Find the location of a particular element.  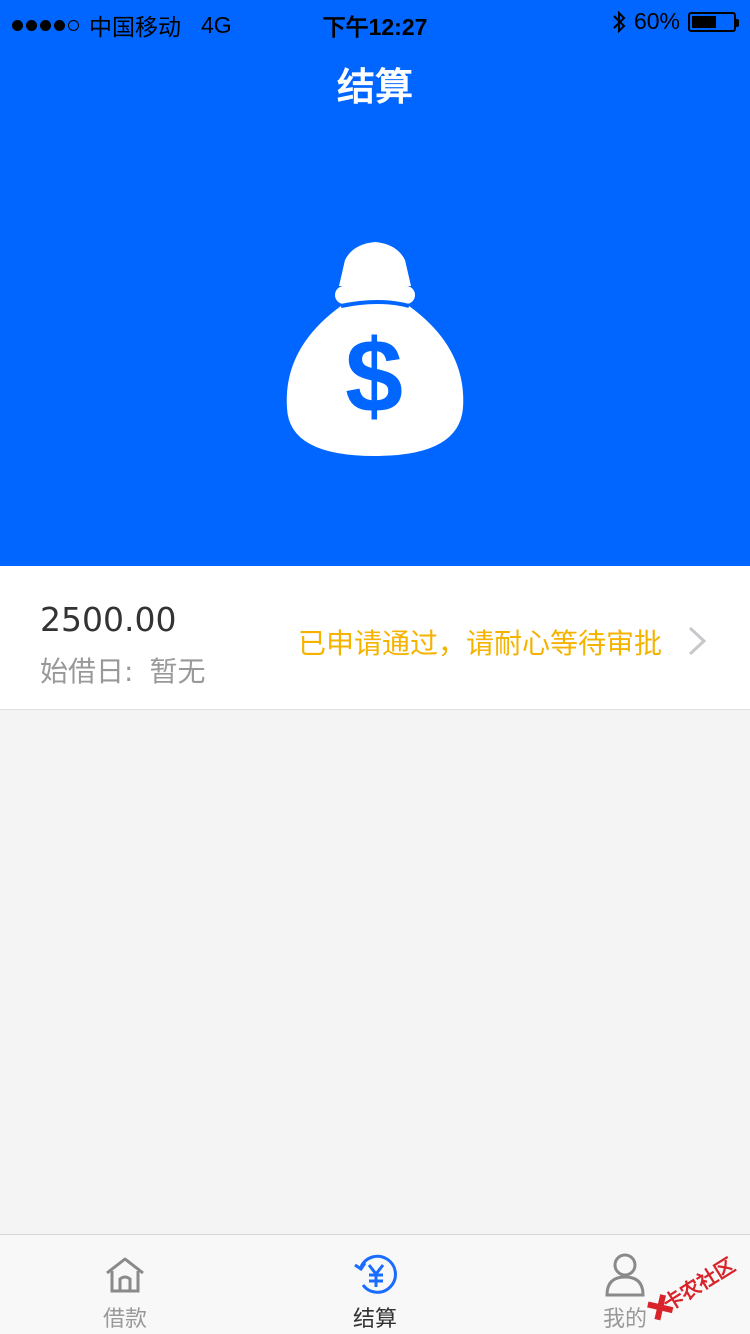

tab-borrow-label: 借款 is located at coordinates (124, 1319).